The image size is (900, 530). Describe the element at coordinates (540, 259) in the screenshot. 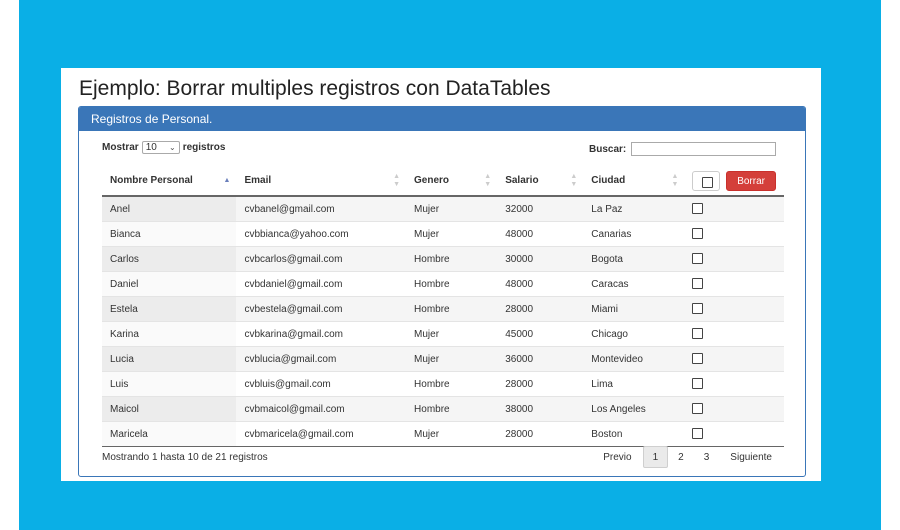

I see `cell-salario: 30000` at that location.